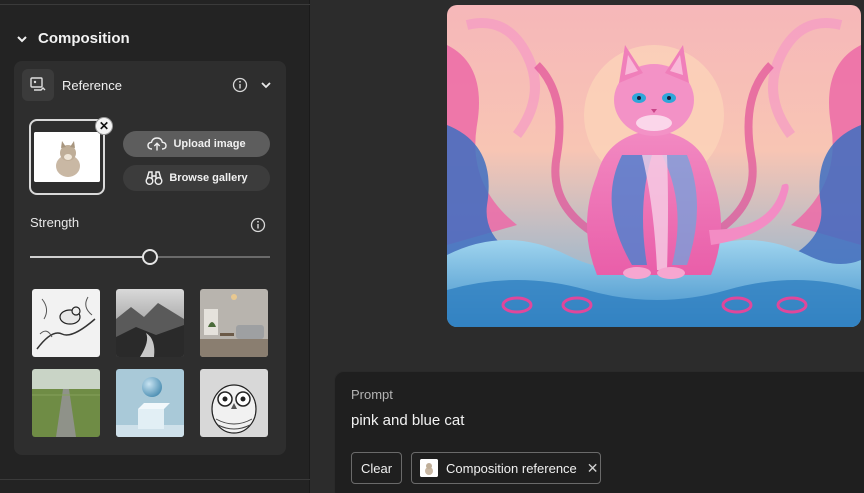 The image size is (864, 493). Describe the element at coordinates (150, 403) in the screenshot. I see `sphere-cube-tile` at that location.